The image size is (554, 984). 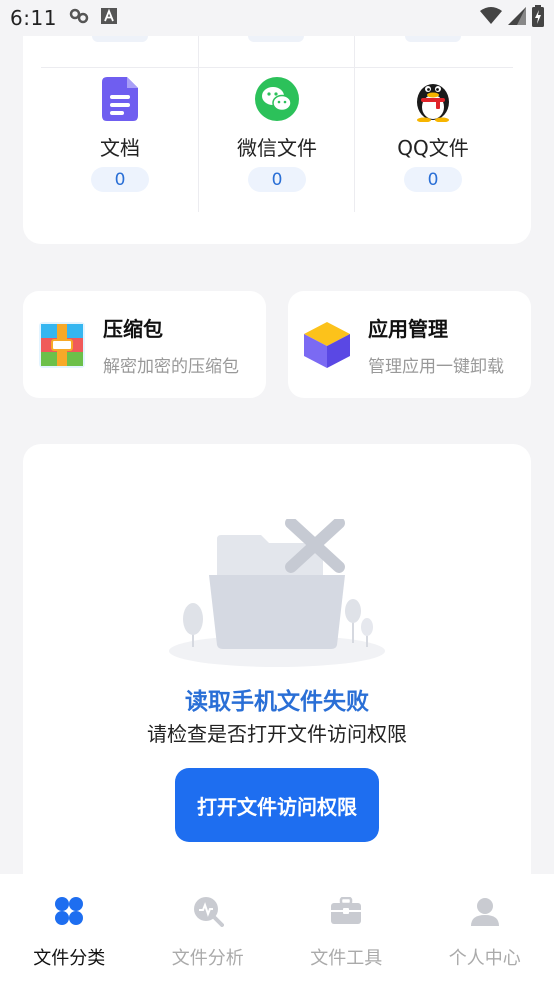 I want to click on tab-file-category: 文件分类, so click(x=69, y=929).